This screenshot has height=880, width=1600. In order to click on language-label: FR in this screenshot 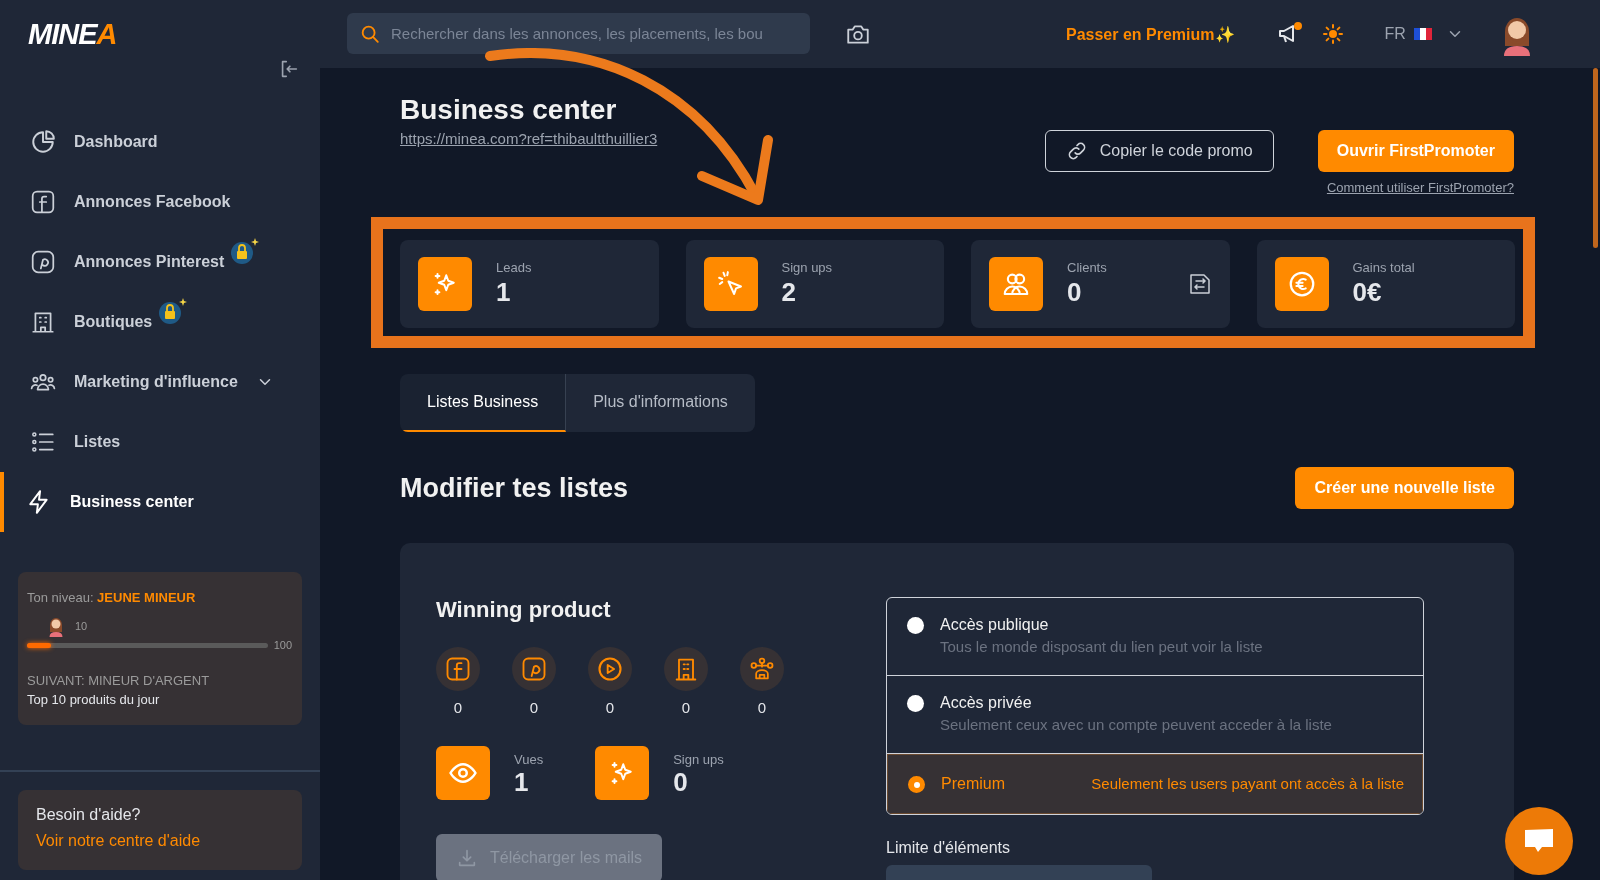, I will do `click(1395, 34)`.